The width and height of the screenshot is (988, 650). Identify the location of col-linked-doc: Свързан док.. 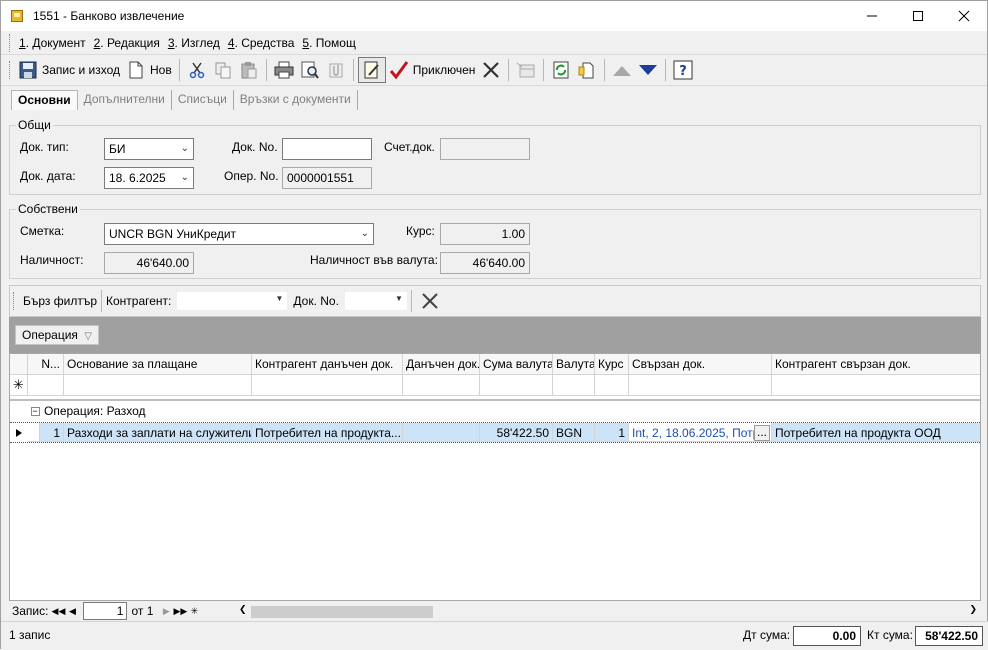
(700, 364).